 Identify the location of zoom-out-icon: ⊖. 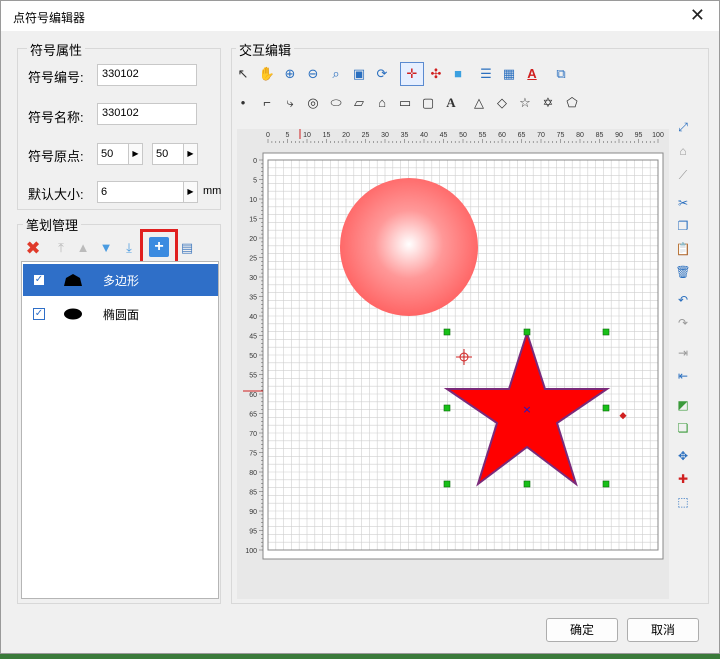
(313, 74).